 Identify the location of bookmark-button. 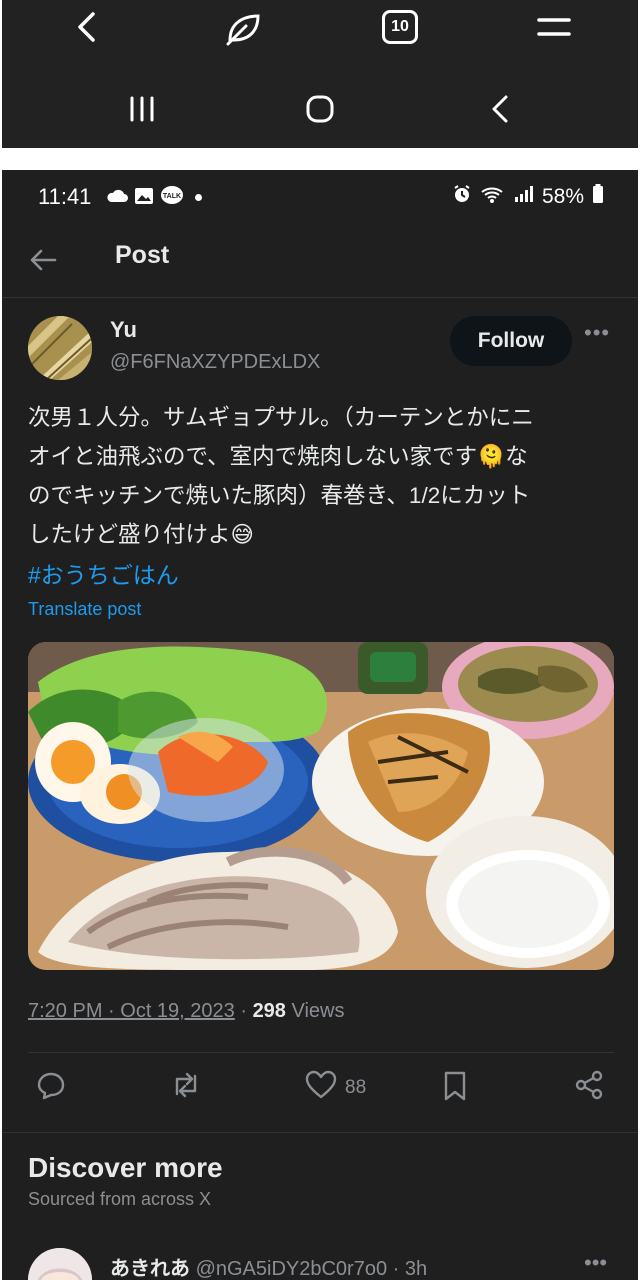
(455, 1089).